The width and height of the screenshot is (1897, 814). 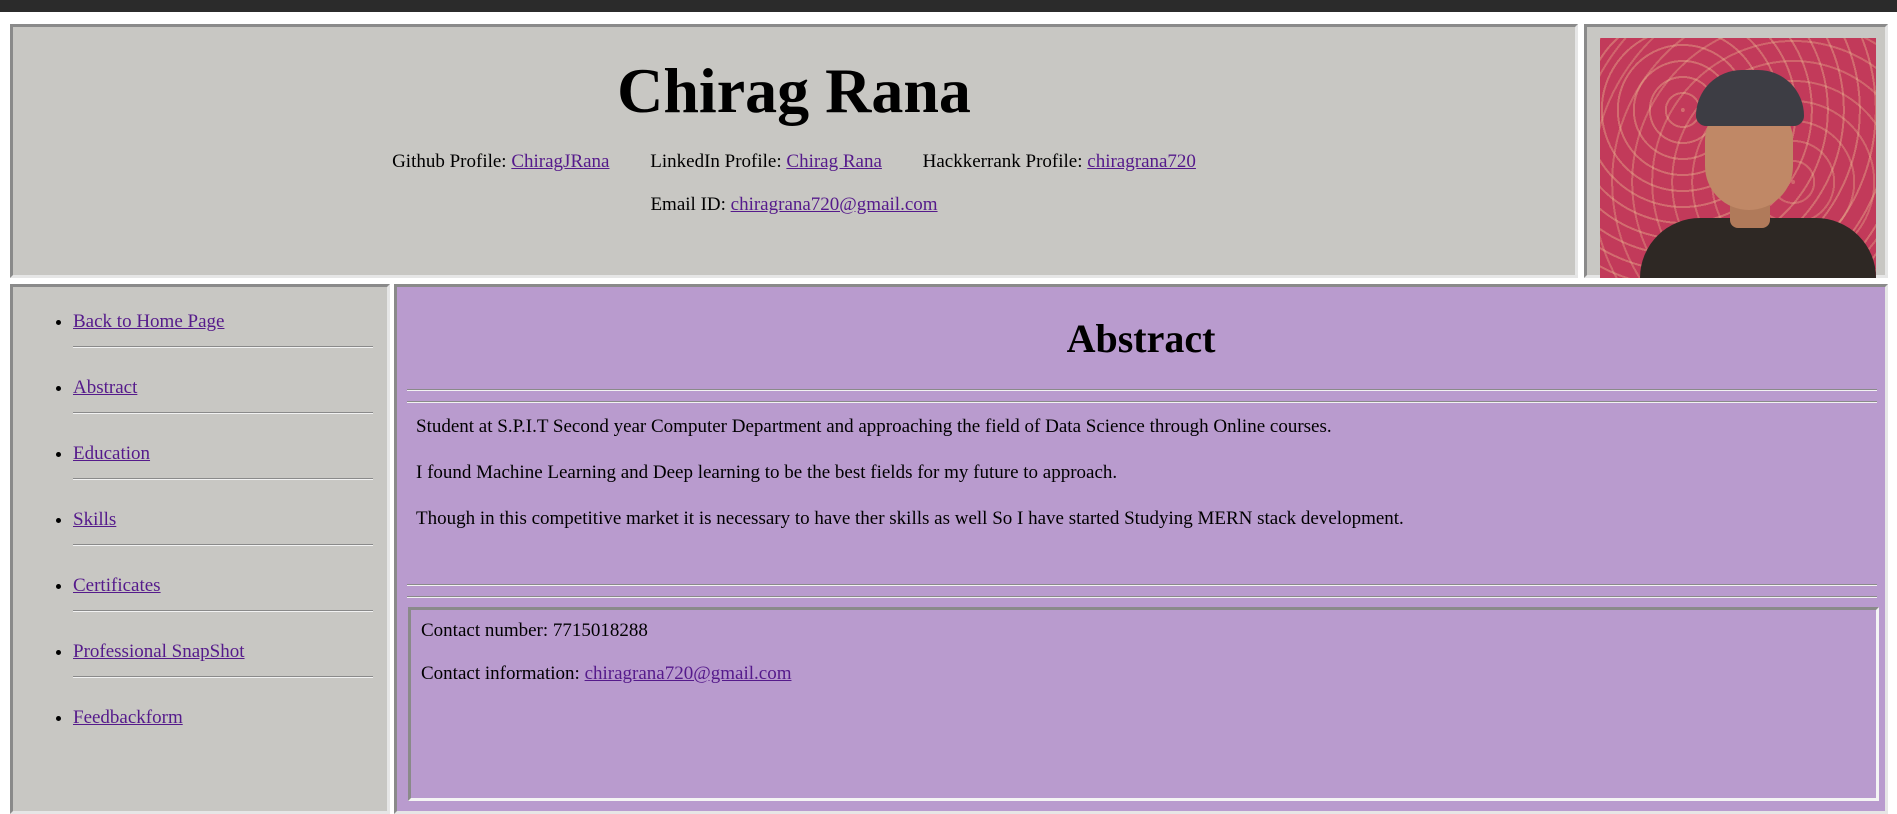 What do you see at coordinates (105, 388) in the screenshot?
I see `sidebar-link-abstract: Abstract` at bounding box center [105, 388].